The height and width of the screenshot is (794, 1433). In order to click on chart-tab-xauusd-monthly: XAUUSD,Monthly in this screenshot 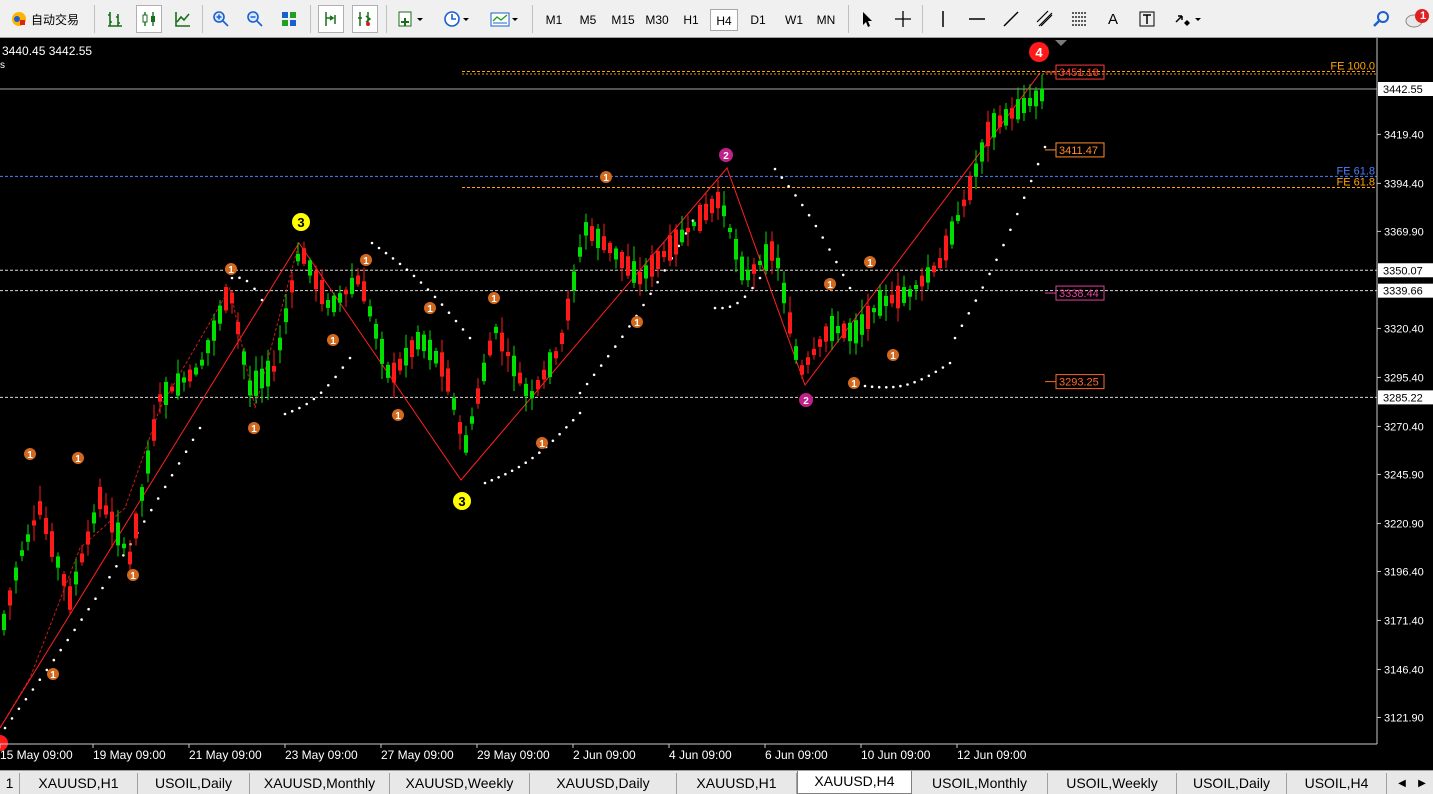, I will do `click(320, 783)`.